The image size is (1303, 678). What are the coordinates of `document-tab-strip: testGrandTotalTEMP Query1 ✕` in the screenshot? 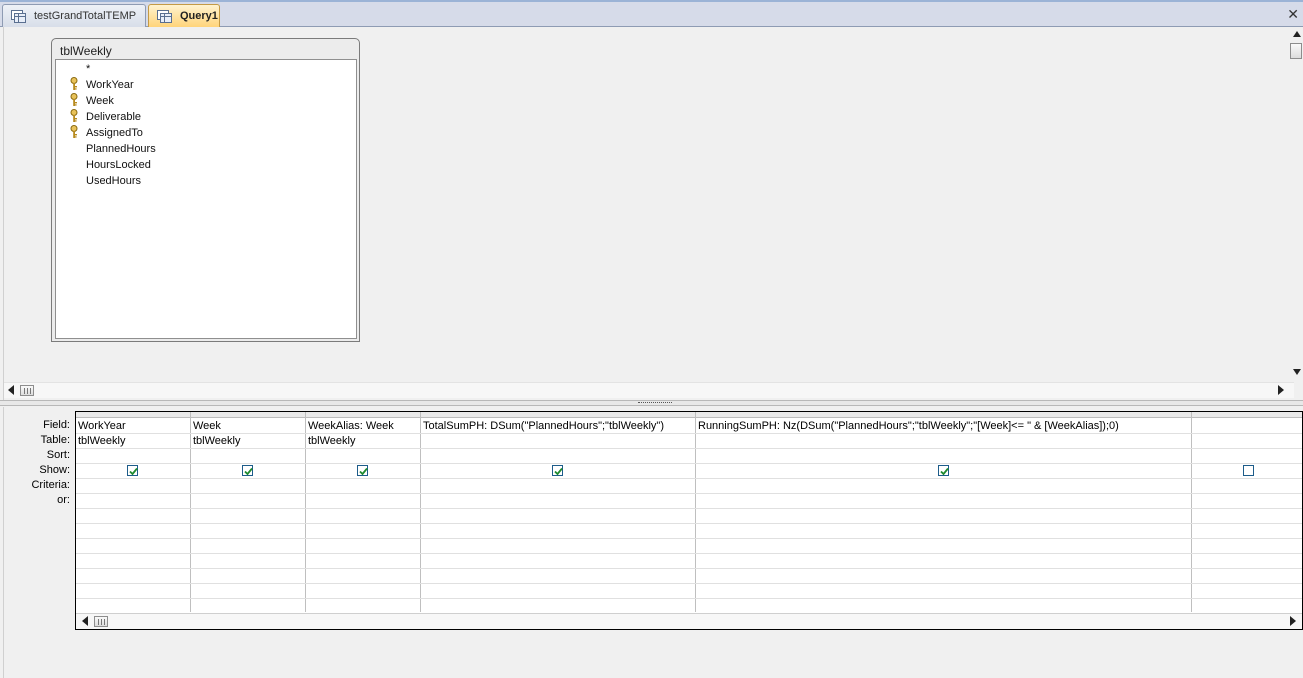 It's located at (651, 13).